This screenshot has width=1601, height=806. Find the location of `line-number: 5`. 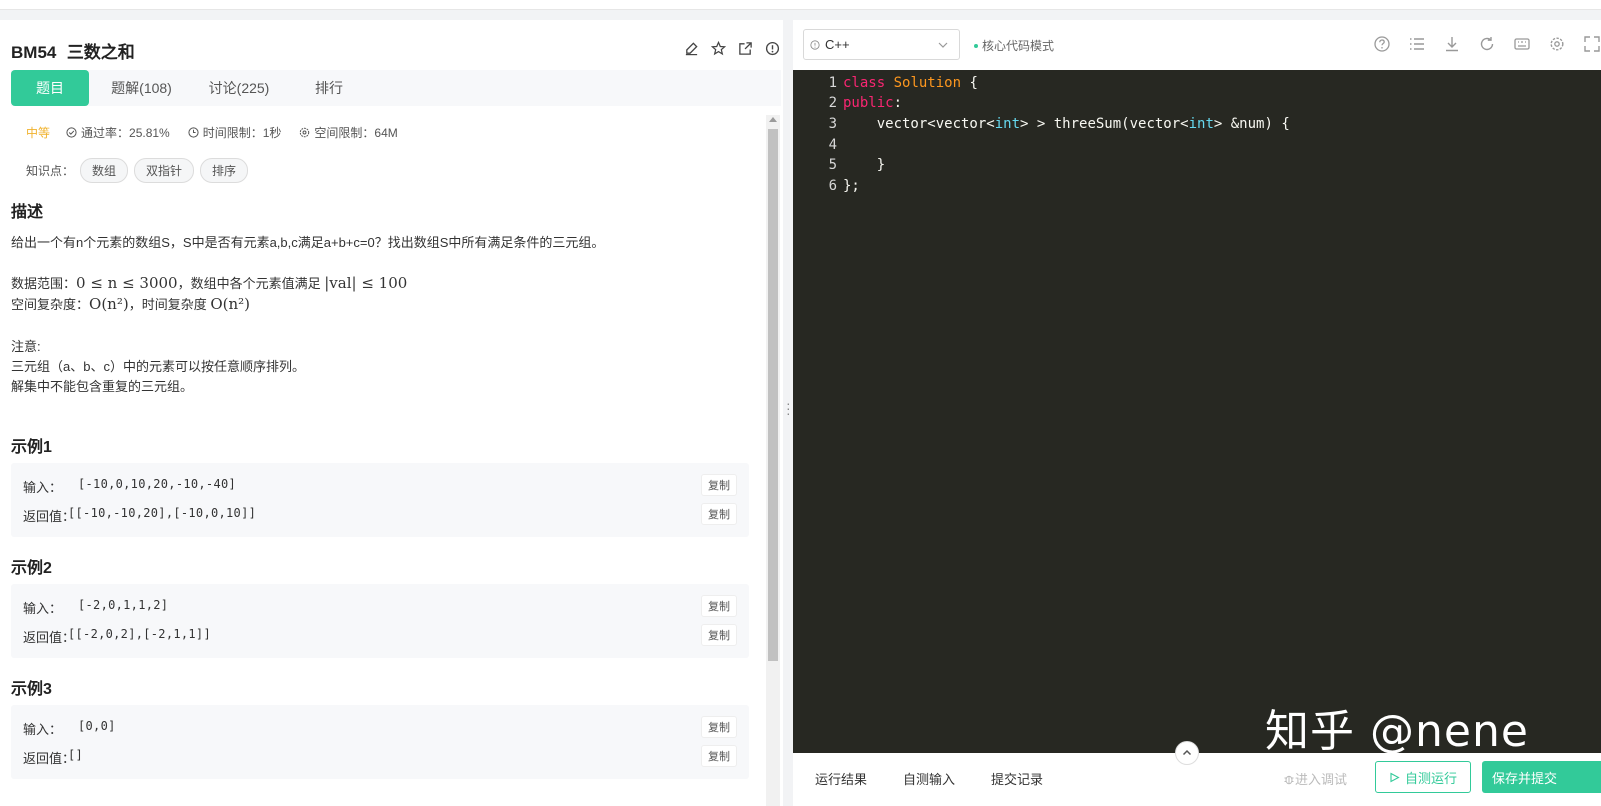

line-number: 5 is located at coordinates (832, 165).